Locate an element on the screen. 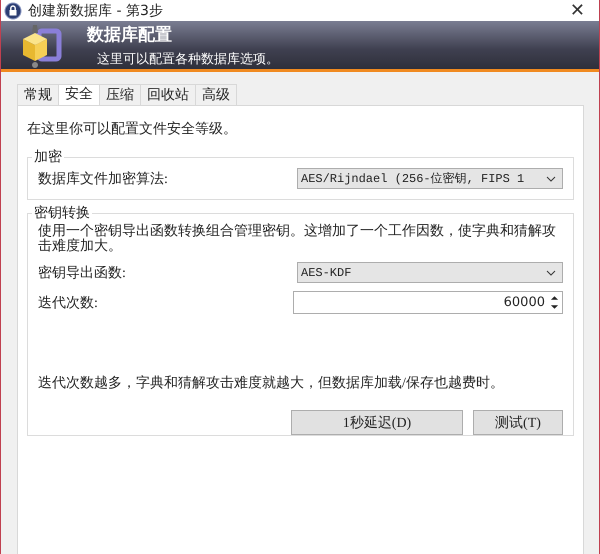 This screenshot has width=600, height=554. field-label: 密钥导出函数: is located at coordinates (82, 273).